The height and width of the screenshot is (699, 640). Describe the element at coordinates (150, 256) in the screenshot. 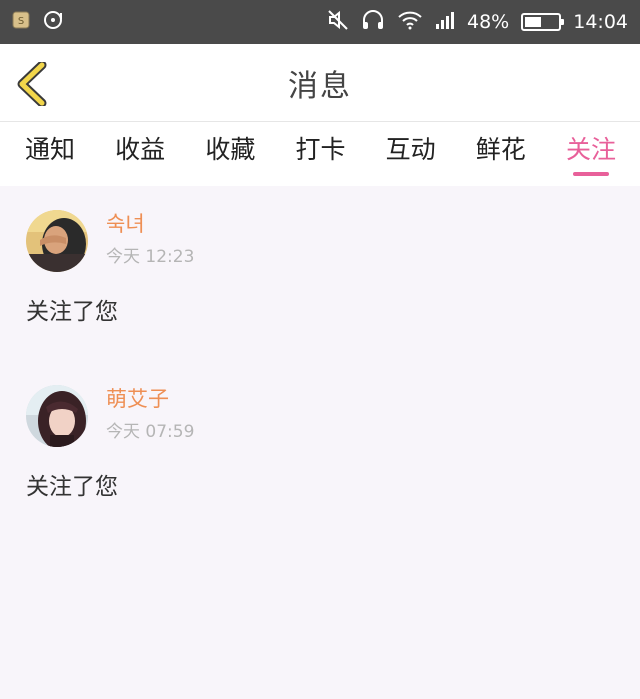

I see `message-time: 今天 12:23` at that location.